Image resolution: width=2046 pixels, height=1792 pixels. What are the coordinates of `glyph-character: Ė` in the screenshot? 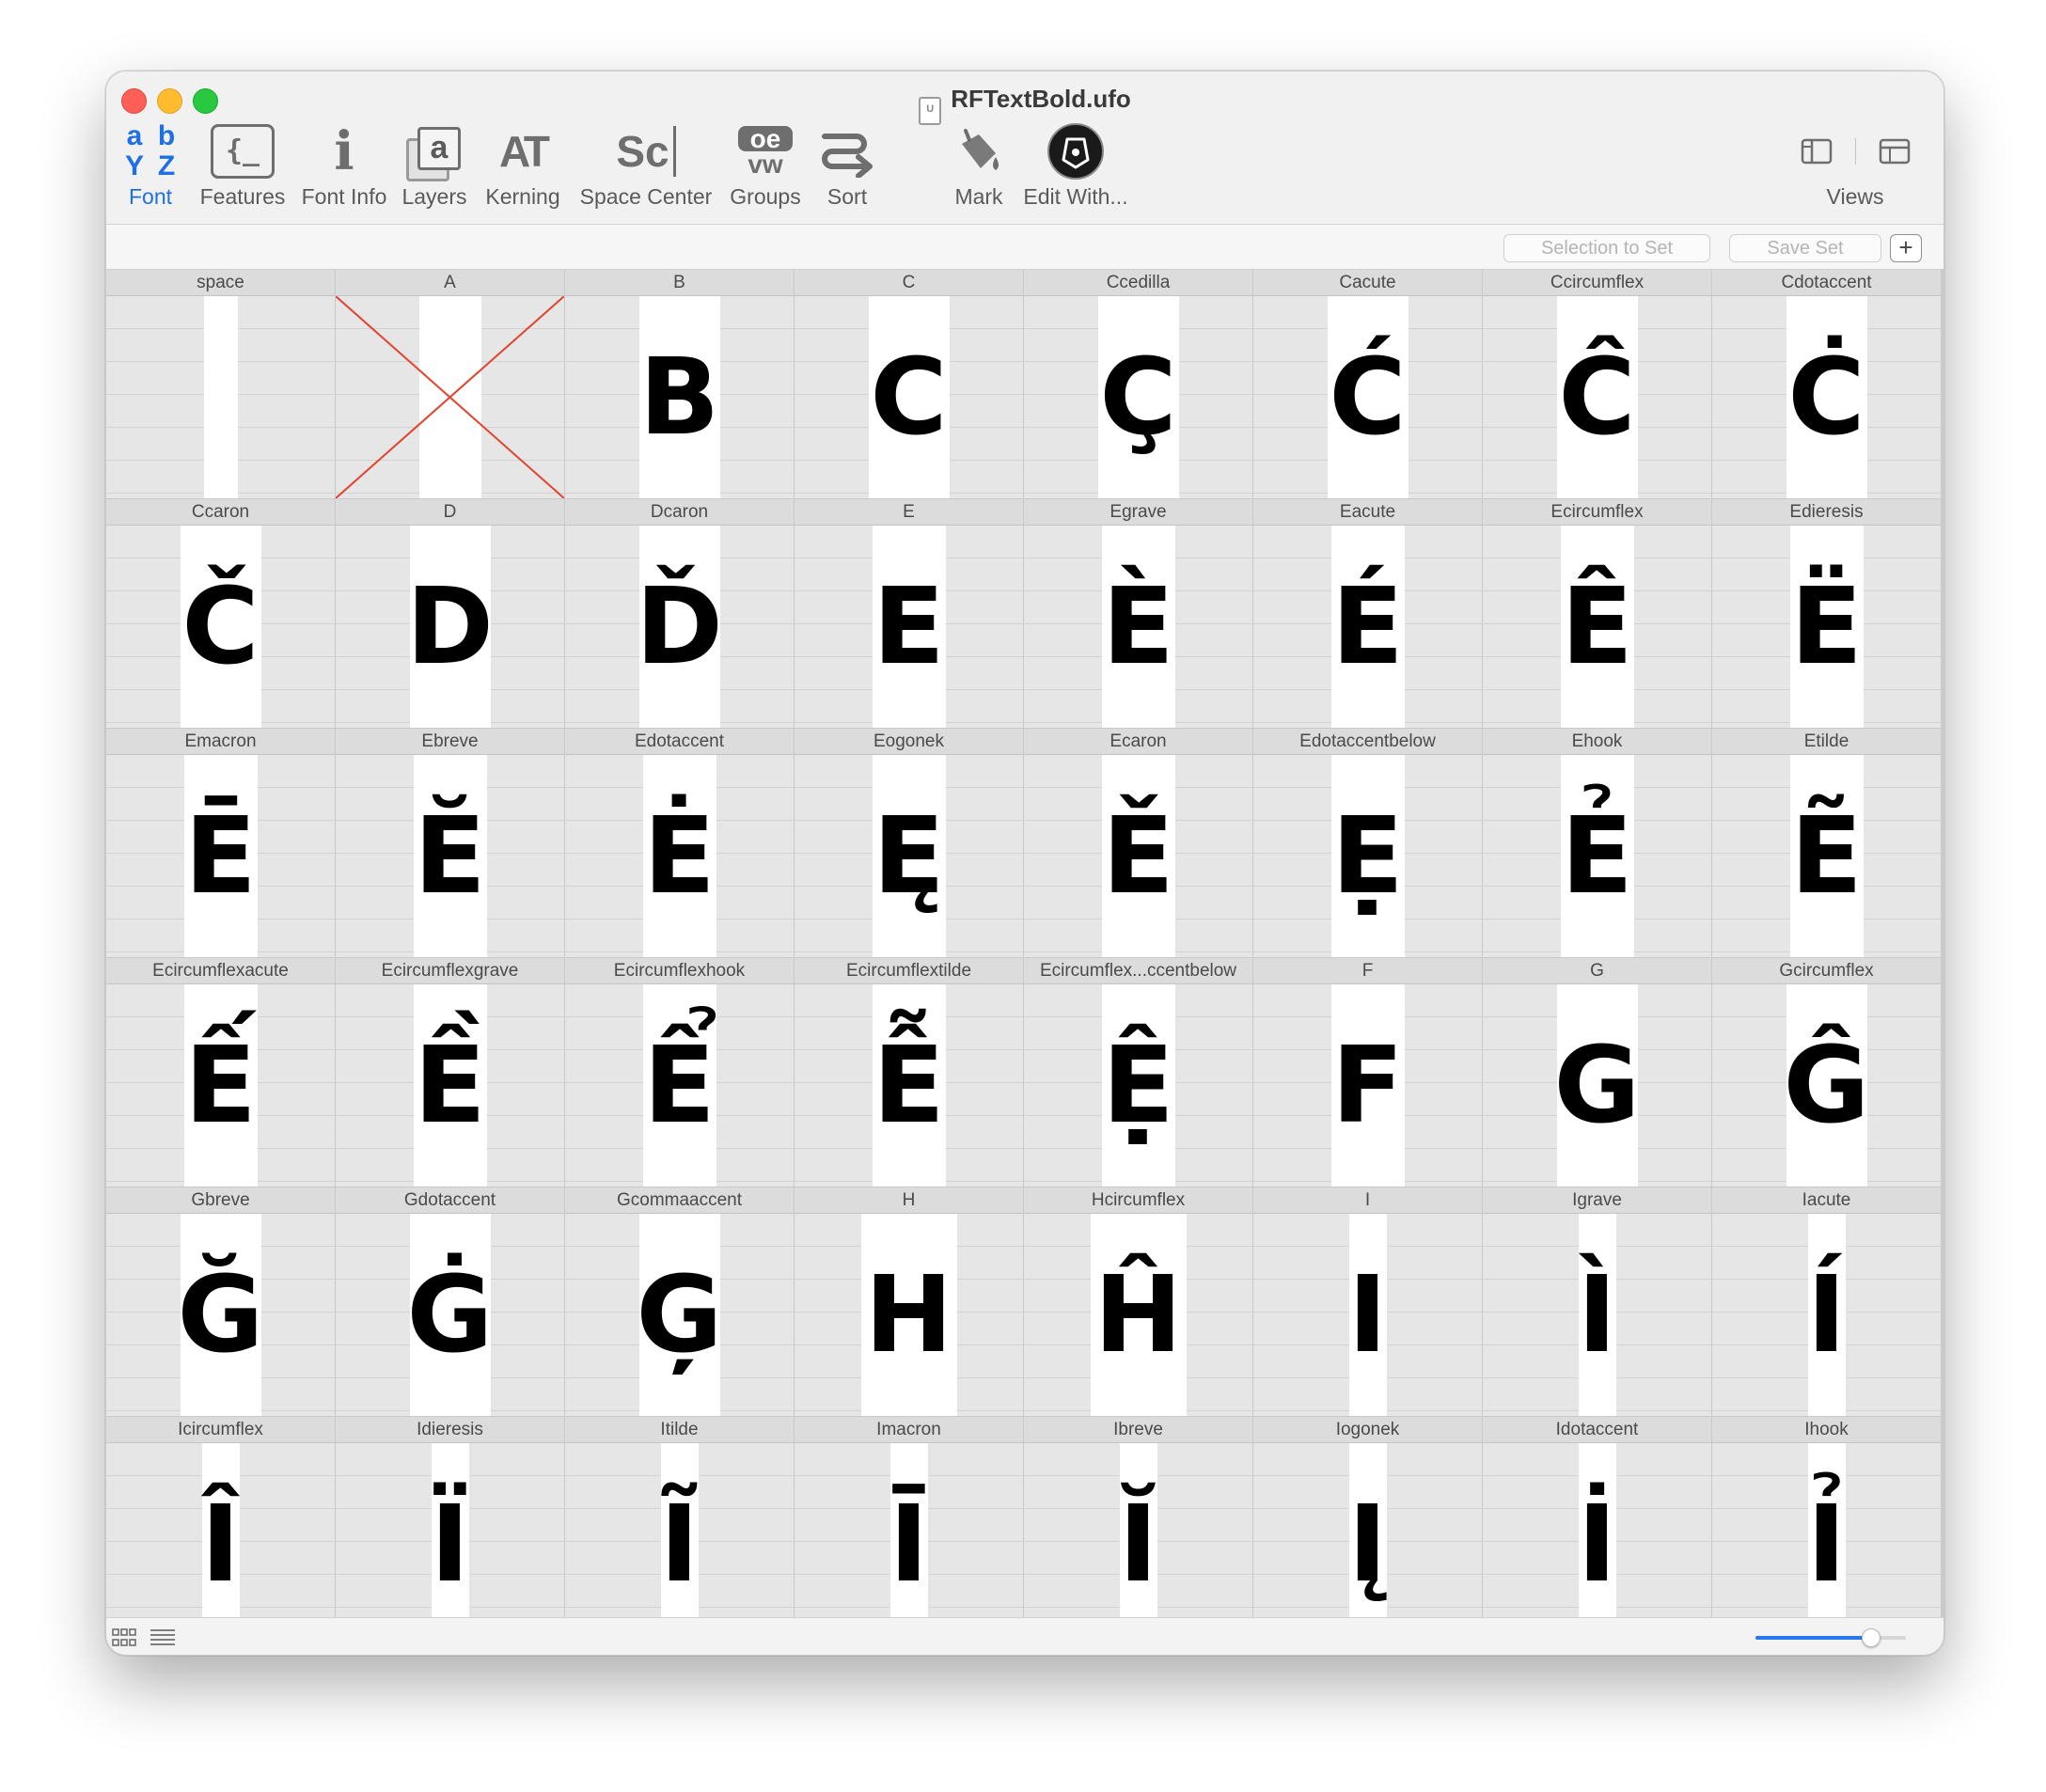 It's located at (679, 856).